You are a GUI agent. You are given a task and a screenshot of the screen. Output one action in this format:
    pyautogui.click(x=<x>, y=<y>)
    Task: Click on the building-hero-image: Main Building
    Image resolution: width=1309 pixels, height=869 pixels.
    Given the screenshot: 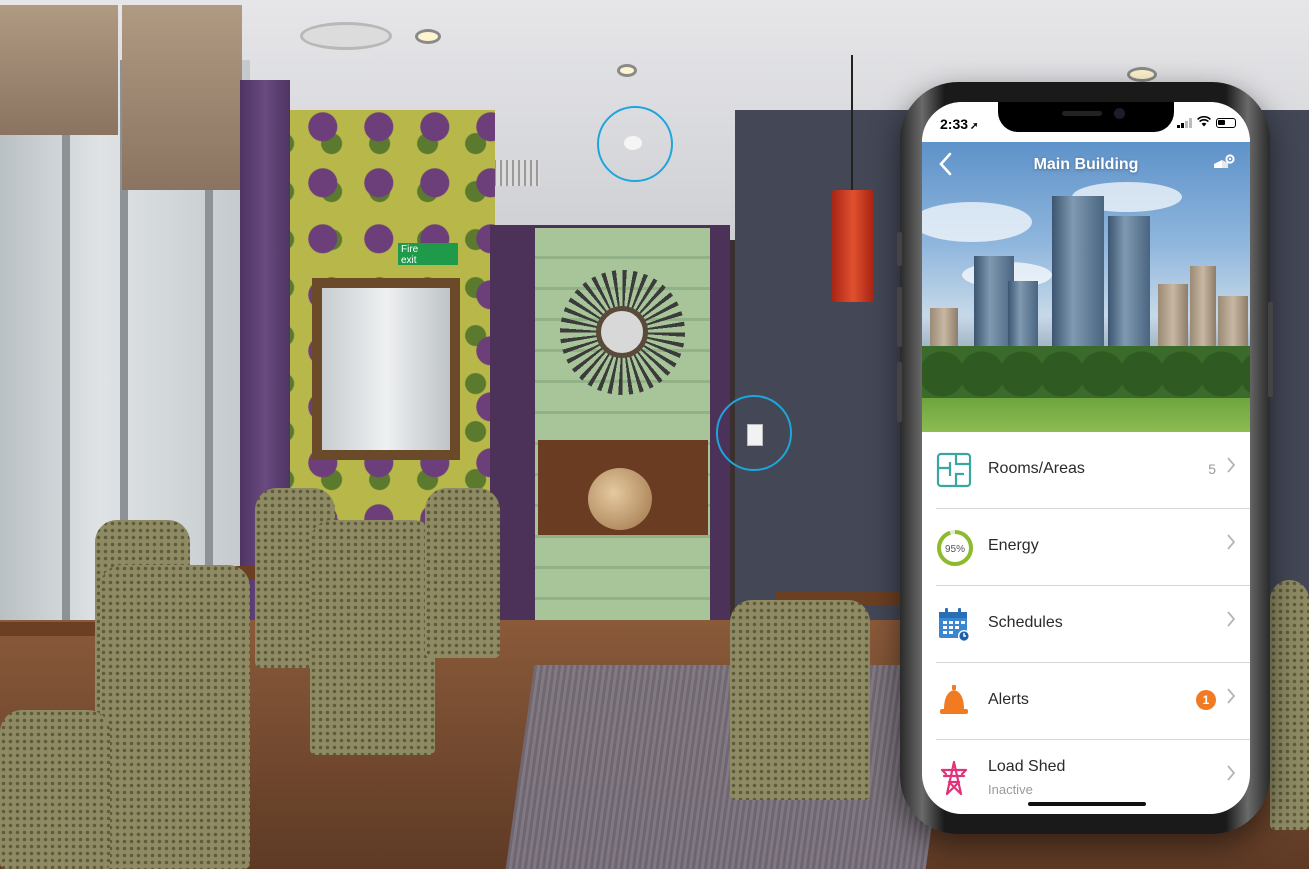 What is the action you would take?
    pyautogui.click(x=1086, y=287)
    